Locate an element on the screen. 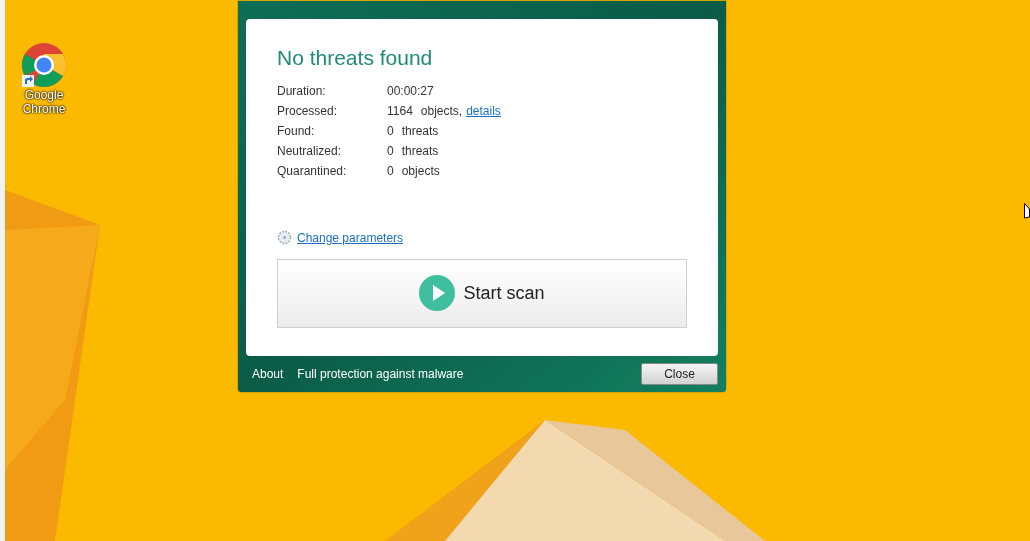  stat-value: 00:00:27 is located at coordinates (410, 91).